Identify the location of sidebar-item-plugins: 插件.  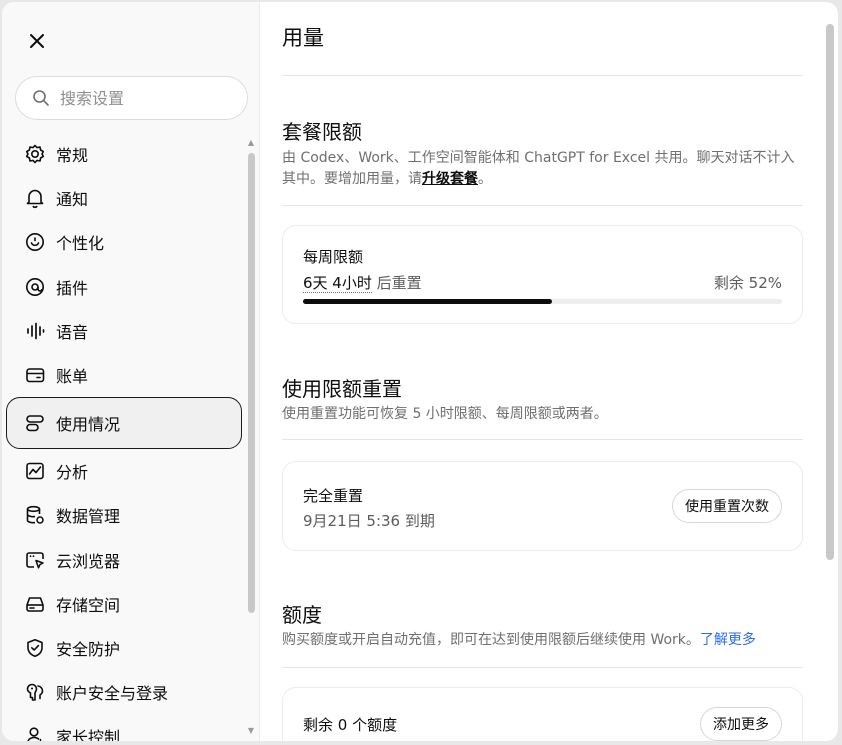
(124, 287).